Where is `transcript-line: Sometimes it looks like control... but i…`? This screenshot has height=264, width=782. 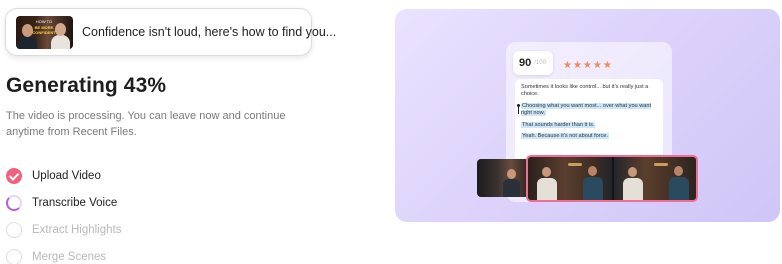
transcript-line: Sometimes it looks like control... but i… is located at coordinates (585, 91).